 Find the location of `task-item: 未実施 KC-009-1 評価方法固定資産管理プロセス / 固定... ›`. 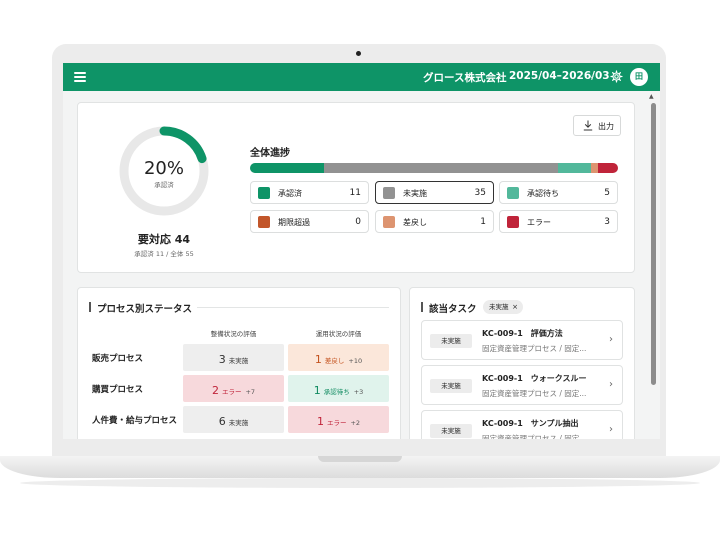

task-item: 未実施 KC-009-1 評価方法固定資産管理プロセス / 固定... › is located at coordinates (522, 340).